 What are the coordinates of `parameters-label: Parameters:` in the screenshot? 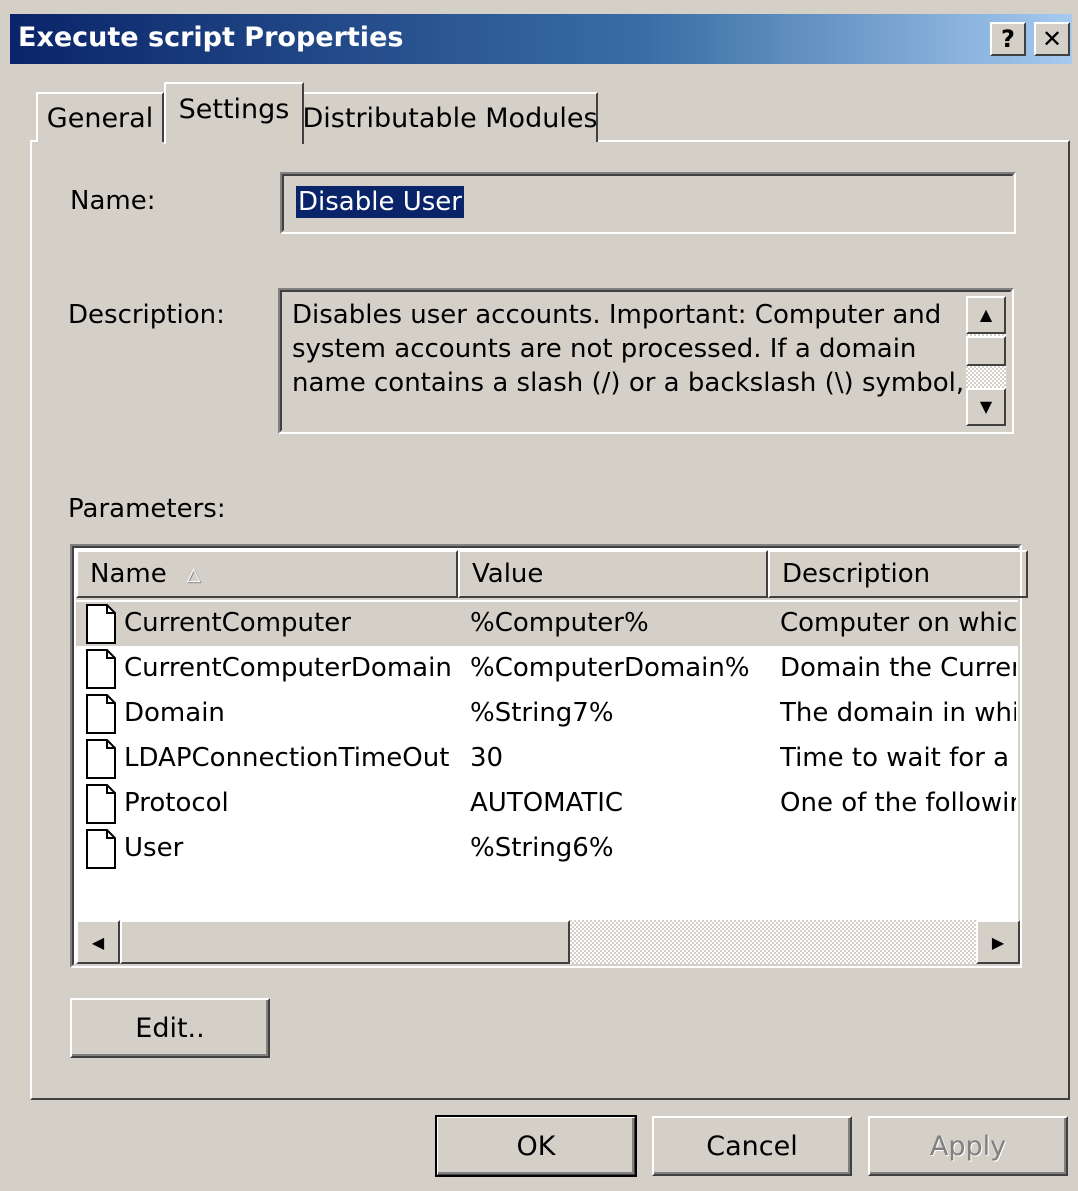 It's located at (147, 509).